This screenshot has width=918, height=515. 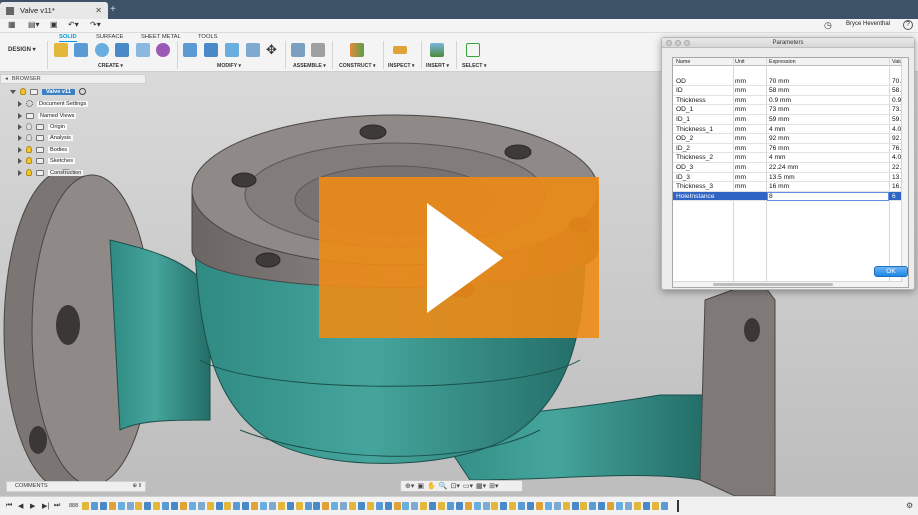 I want to click on column-header-expression: Expression, so click(x=782, y=62).